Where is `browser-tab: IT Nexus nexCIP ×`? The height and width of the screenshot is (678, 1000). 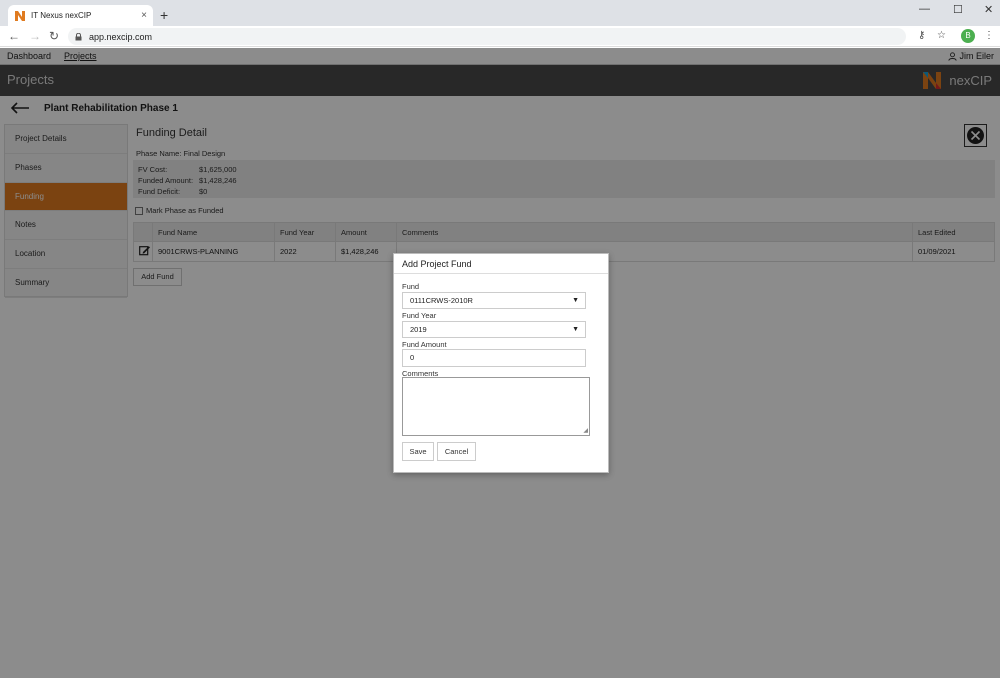 browser-tab: IT Nexus nexCIP × is located at coordinates (80, 15).